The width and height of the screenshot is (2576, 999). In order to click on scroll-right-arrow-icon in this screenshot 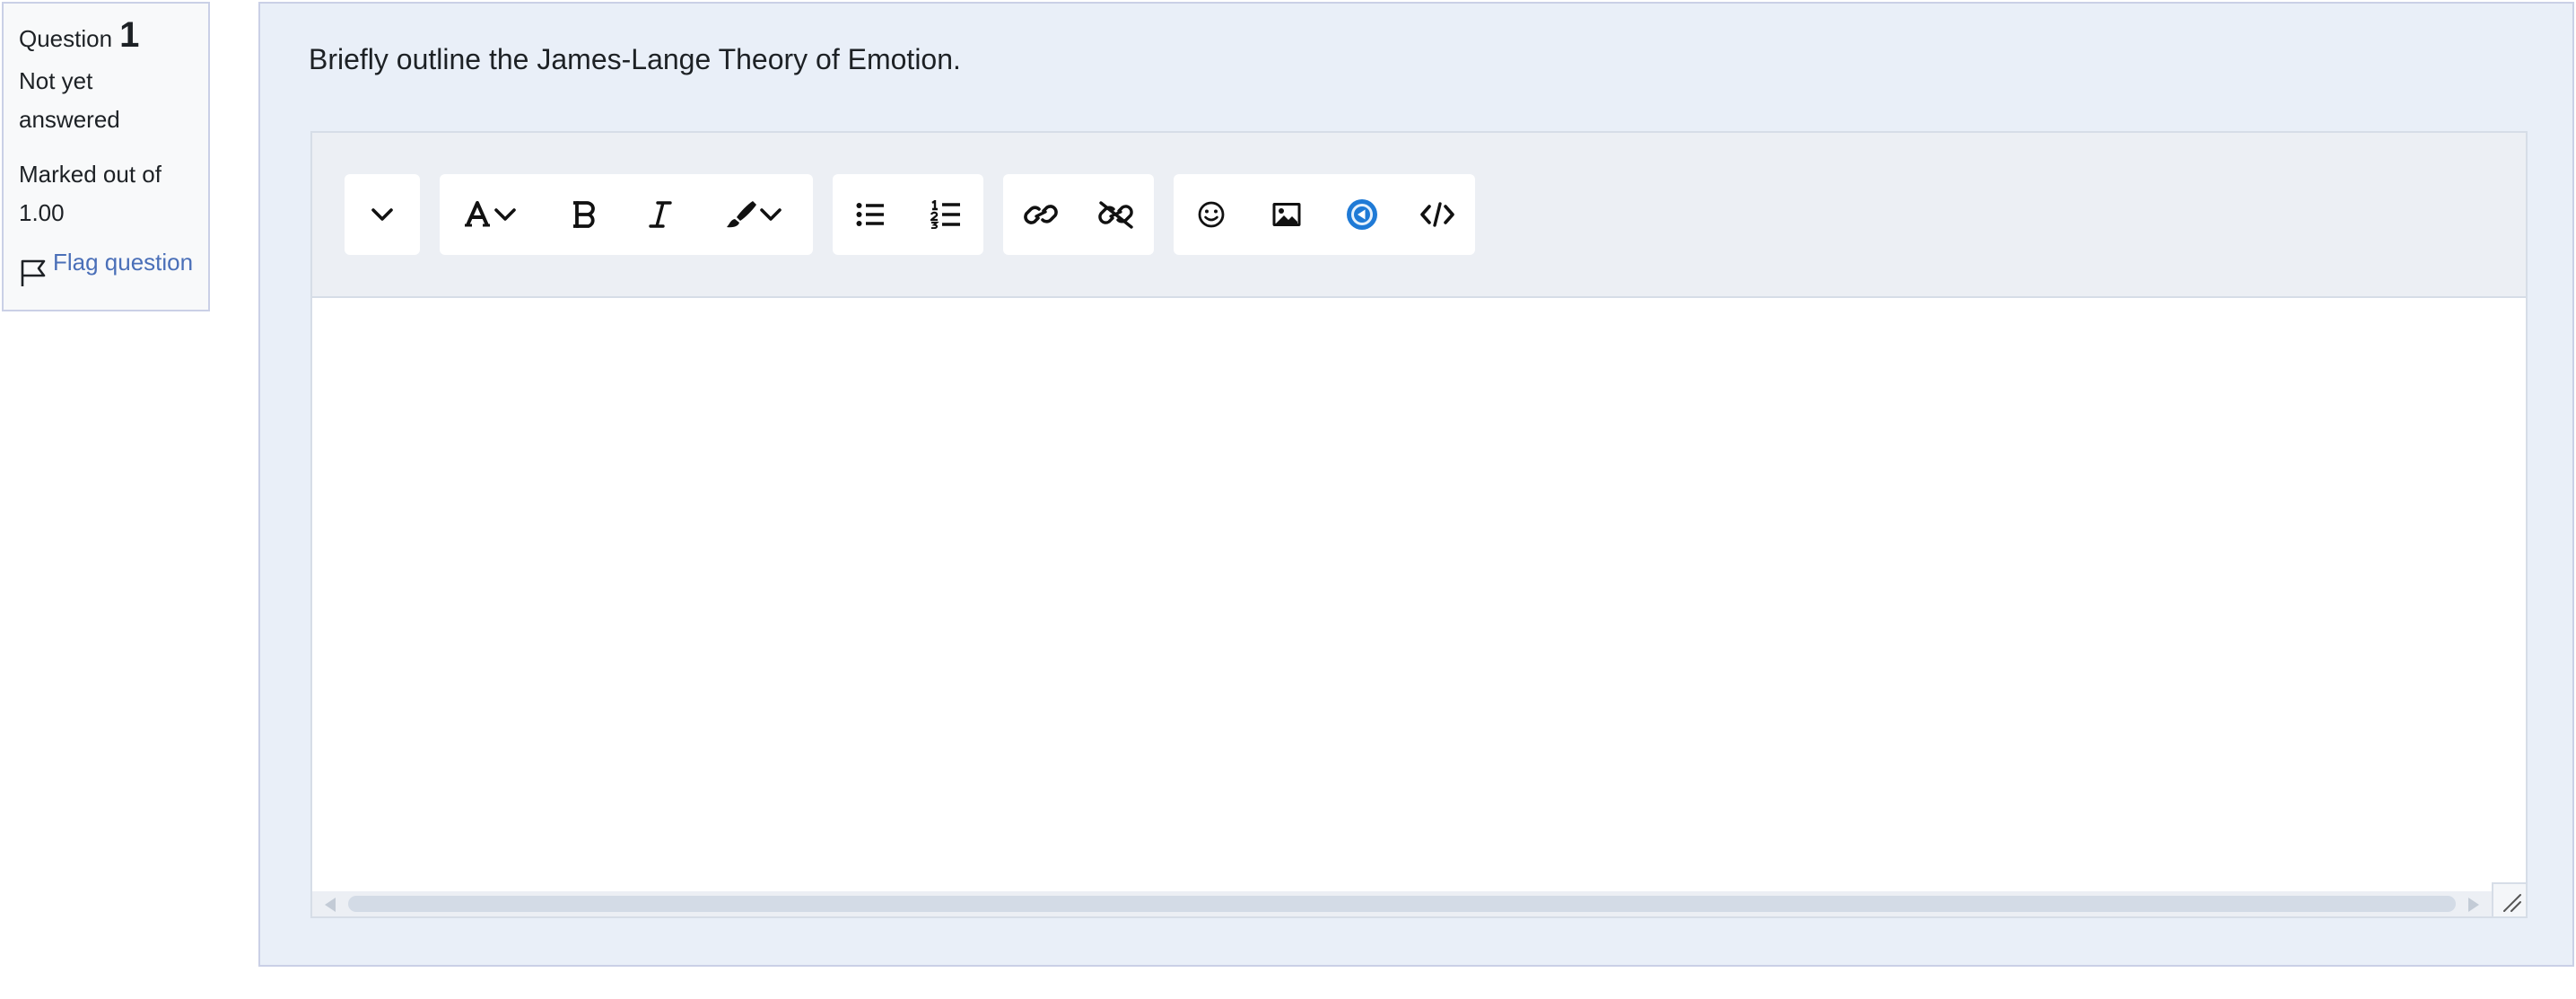, I will do `click(2473, 905)`.